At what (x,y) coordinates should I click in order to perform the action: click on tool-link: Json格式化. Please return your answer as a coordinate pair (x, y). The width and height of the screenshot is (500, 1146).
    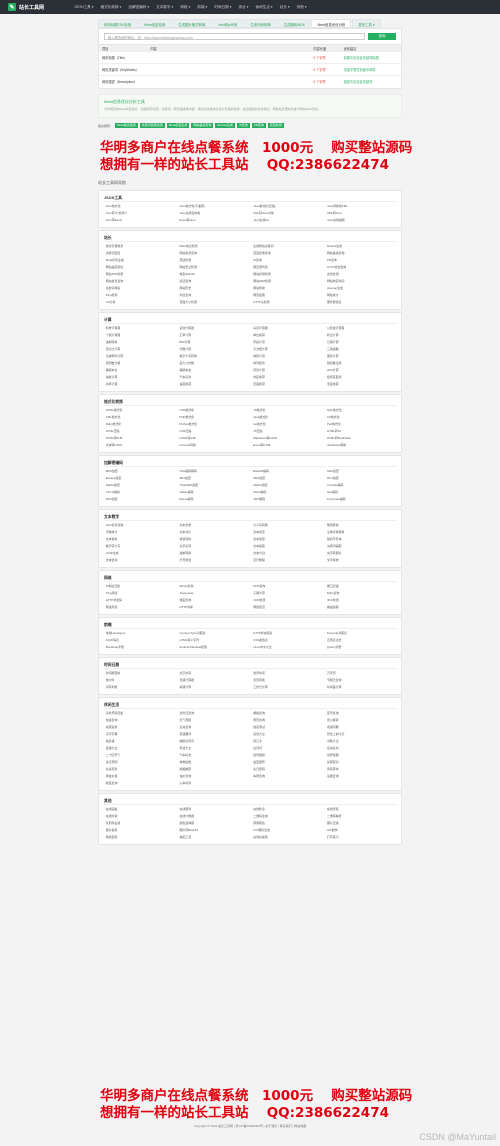
    Looking at the image, I should click on (139, 206).